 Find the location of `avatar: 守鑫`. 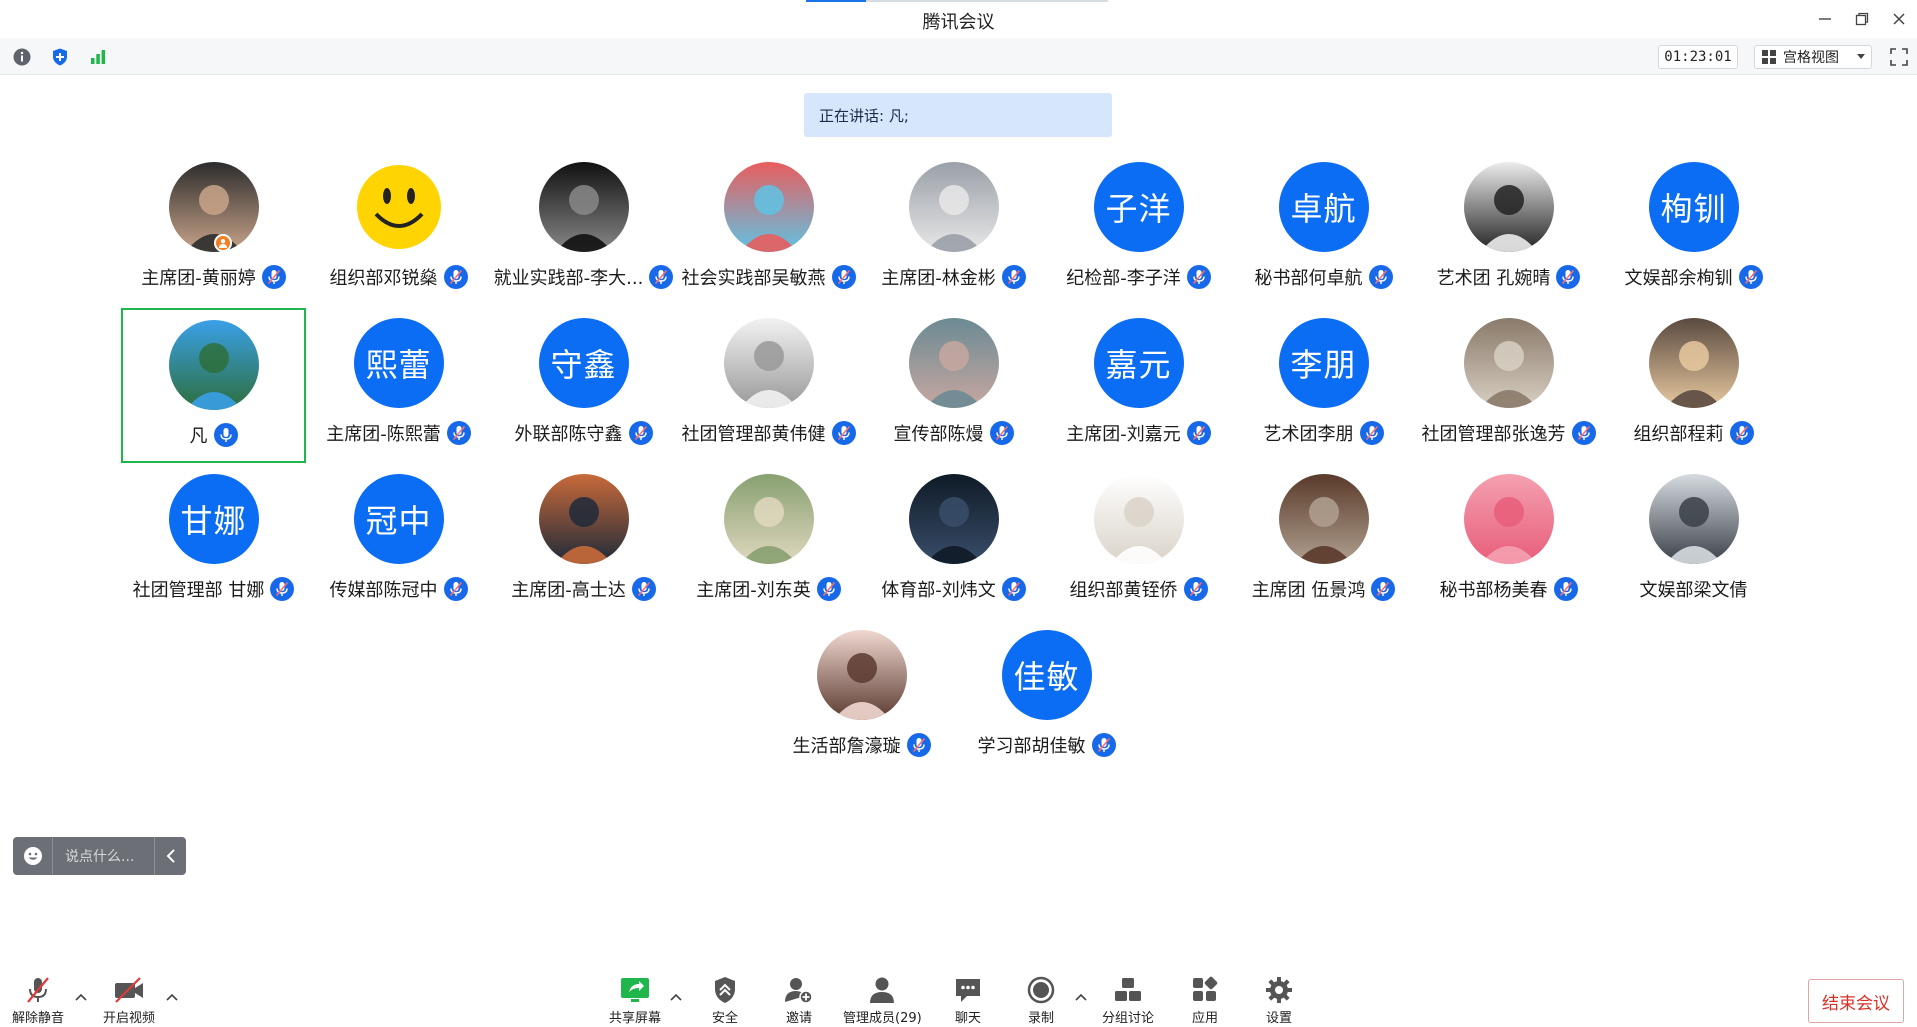

avatar: 守鑫 is located at coordinates (583, 363).